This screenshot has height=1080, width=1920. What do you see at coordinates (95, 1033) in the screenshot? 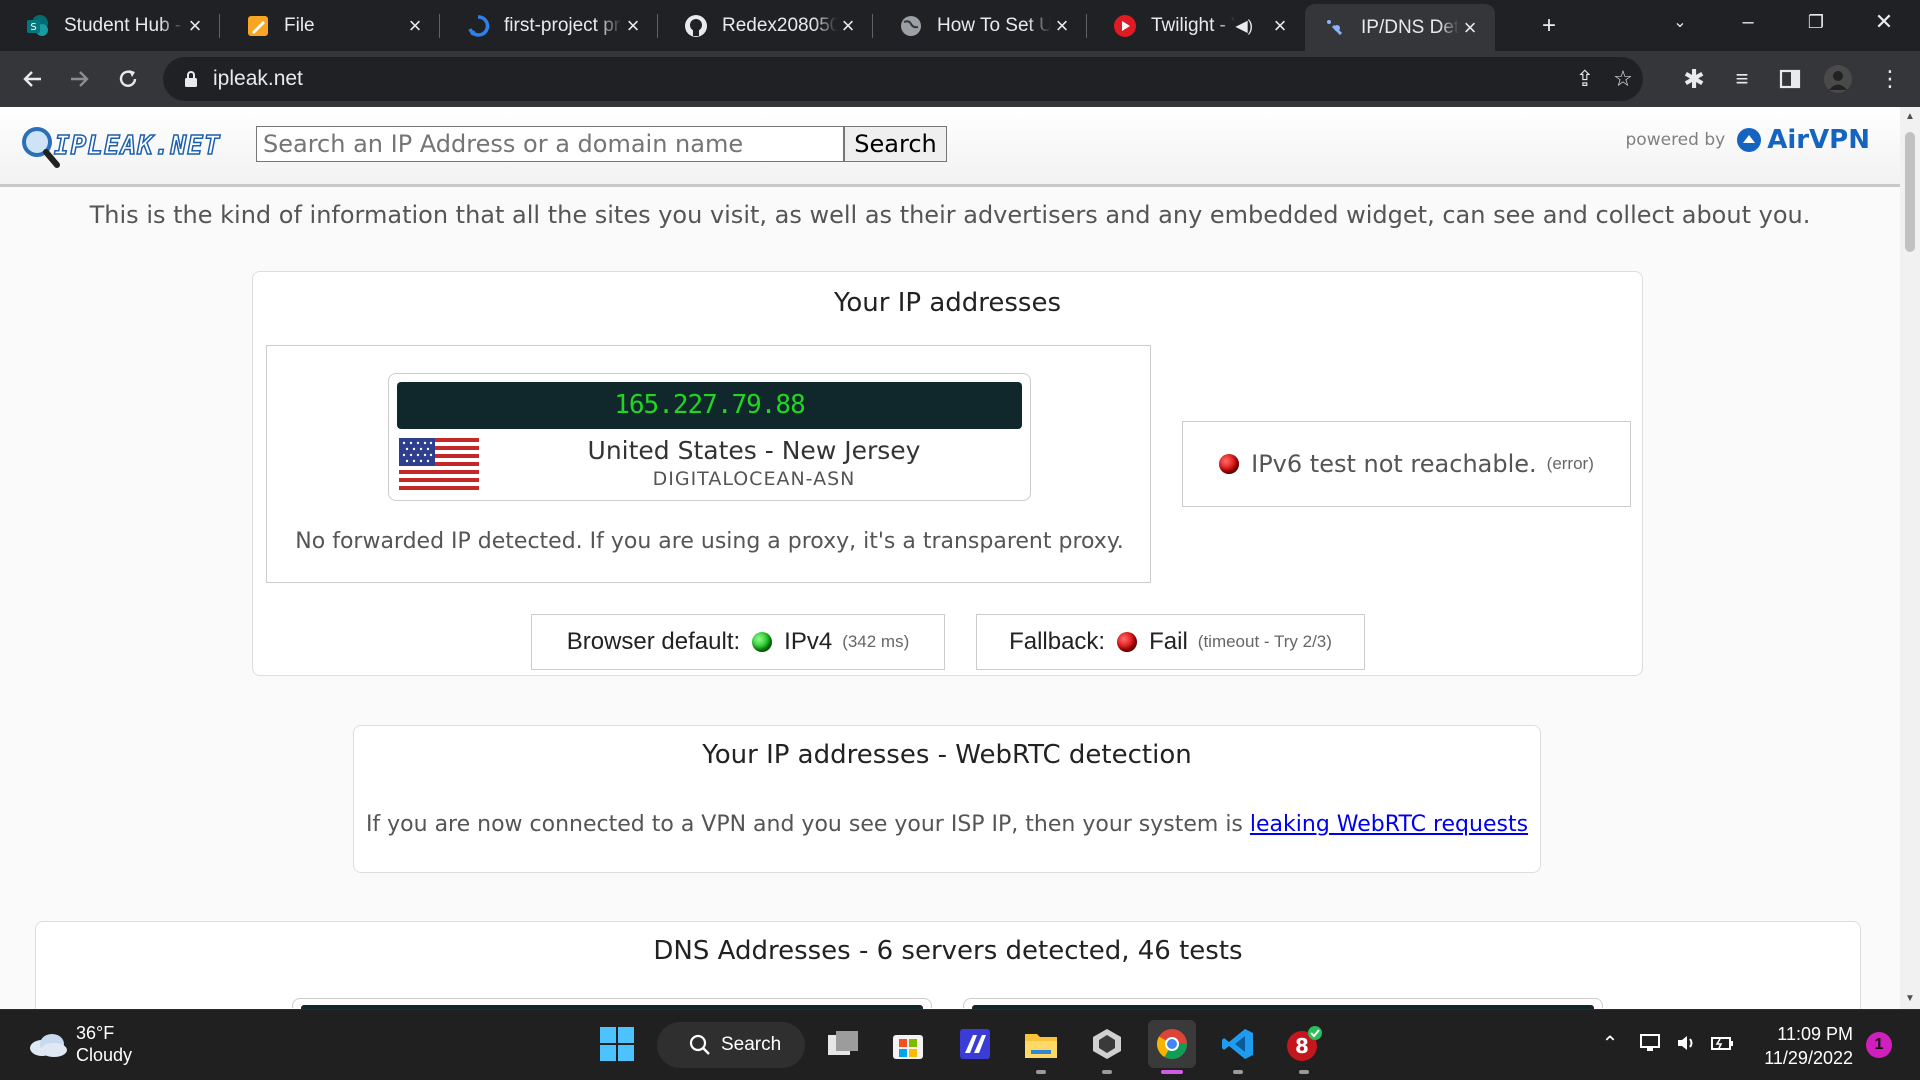
I see `weather-temp: 36°F` at bounding box center [95, 1033].